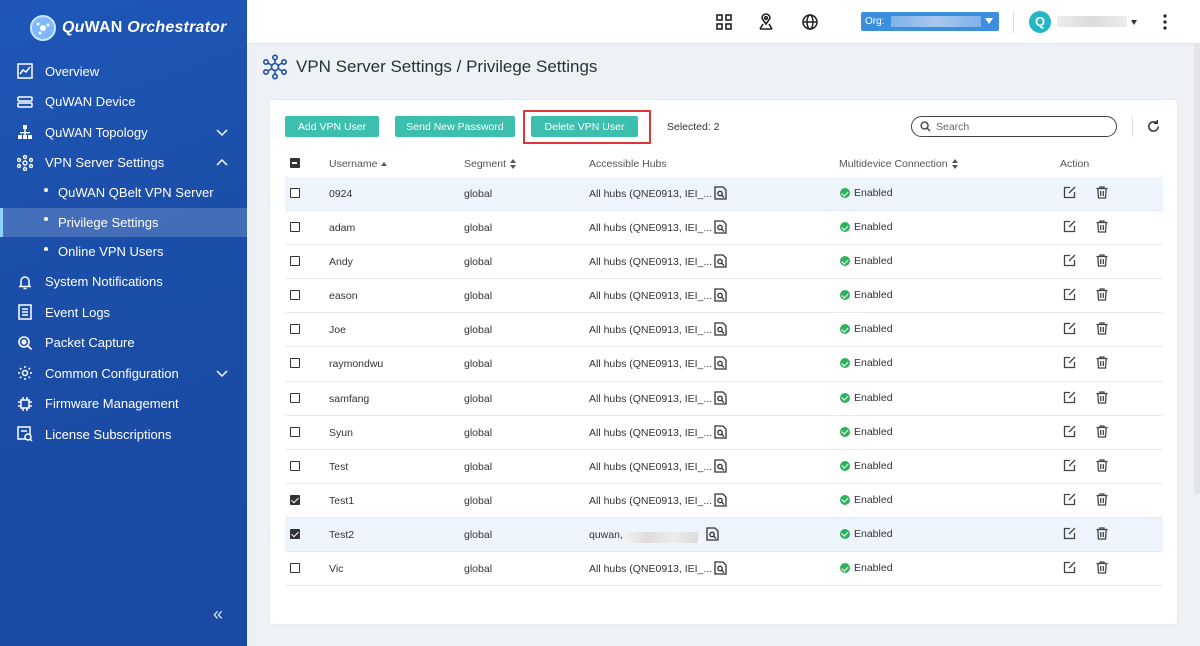 This screenshot has width=1200, height=646. I want to click on apps-grid-icon, so click(724, 22).